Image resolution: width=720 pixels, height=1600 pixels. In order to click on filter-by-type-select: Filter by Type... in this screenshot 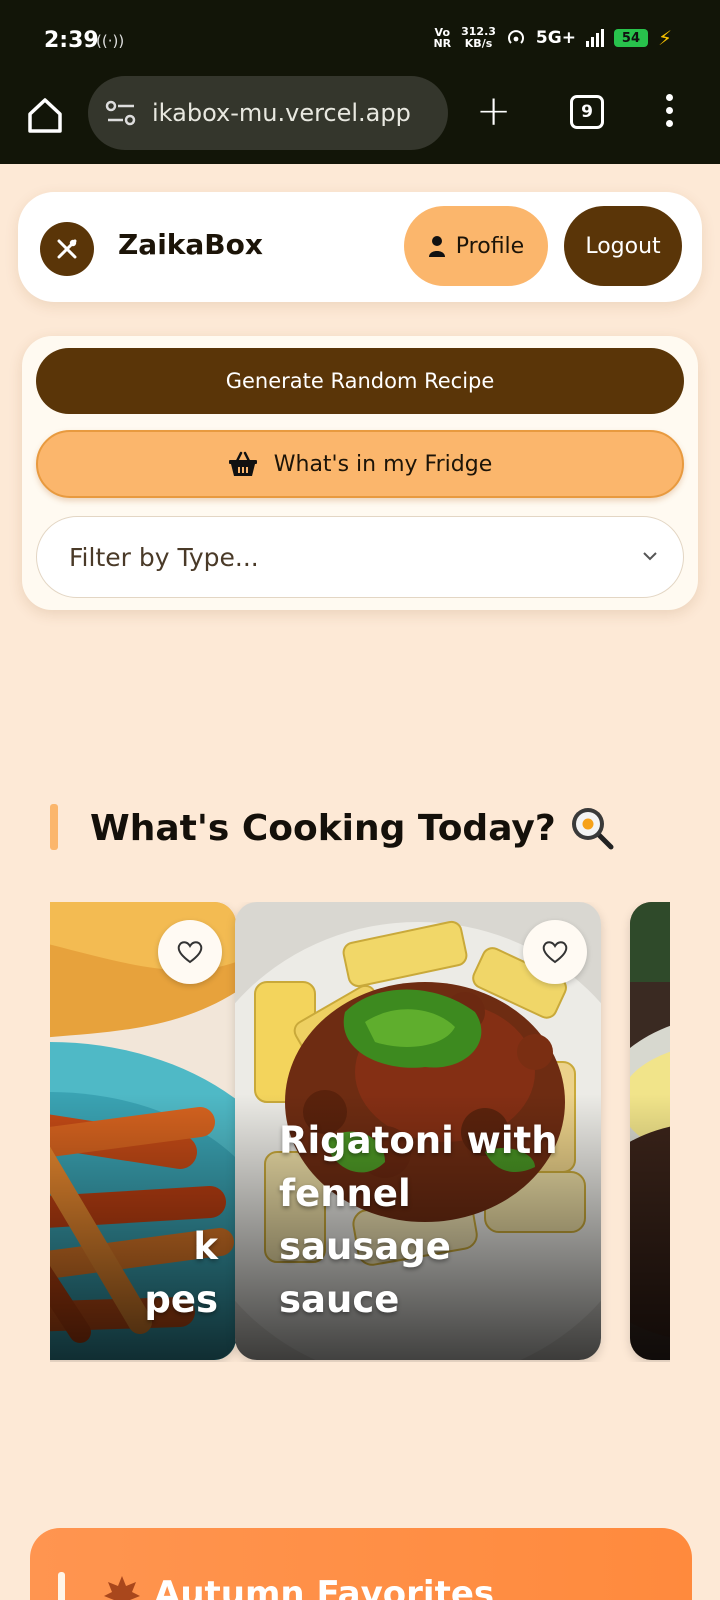, I will do `click(360, 557)`.